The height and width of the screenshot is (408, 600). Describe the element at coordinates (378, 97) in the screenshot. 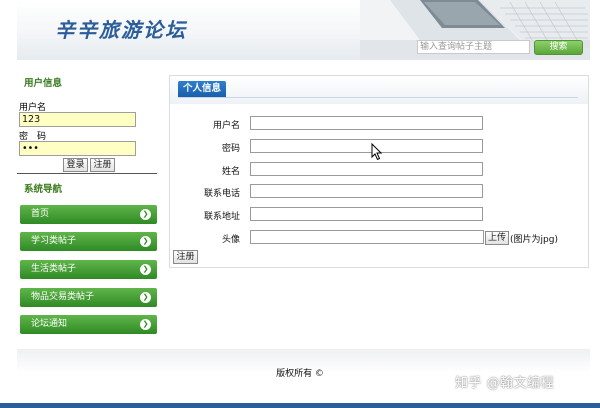

I see `tab-underline` at that location.